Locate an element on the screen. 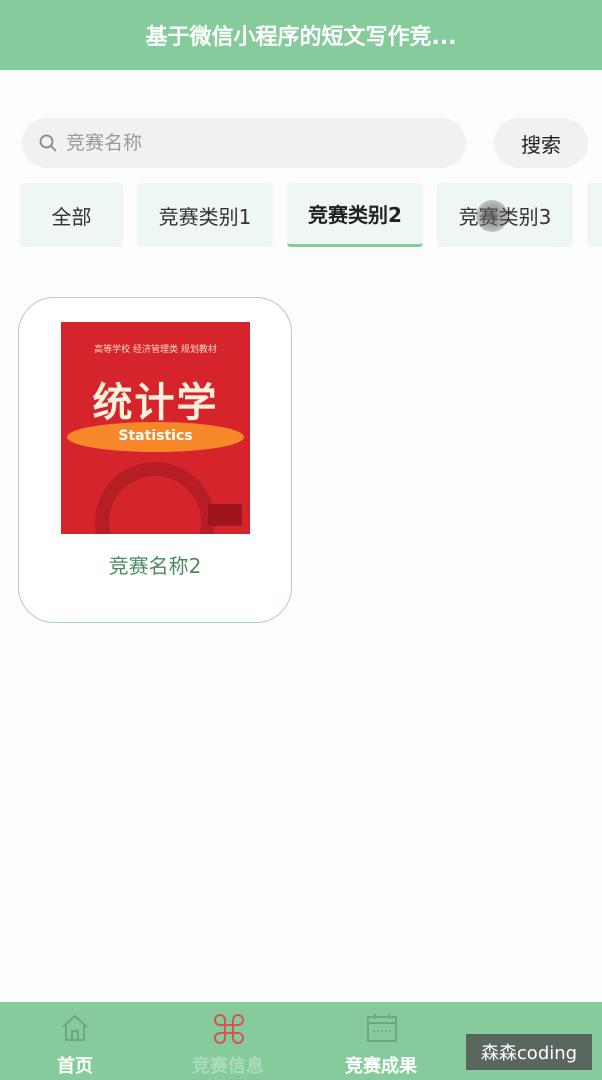 This screenshot has height=1080, width=602. tabbar-label: 竞赛信息 is located at coordinates (228, 1066).